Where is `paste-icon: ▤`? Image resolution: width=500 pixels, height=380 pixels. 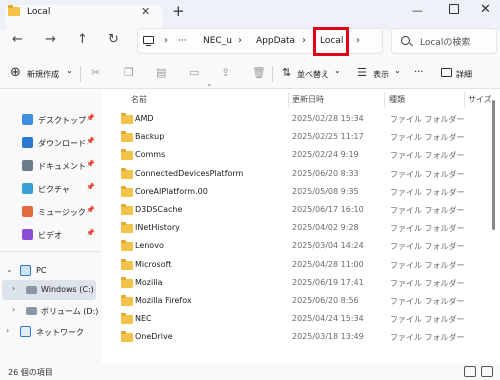
paste-icon: ▤ is located at coordinates (161, 72).